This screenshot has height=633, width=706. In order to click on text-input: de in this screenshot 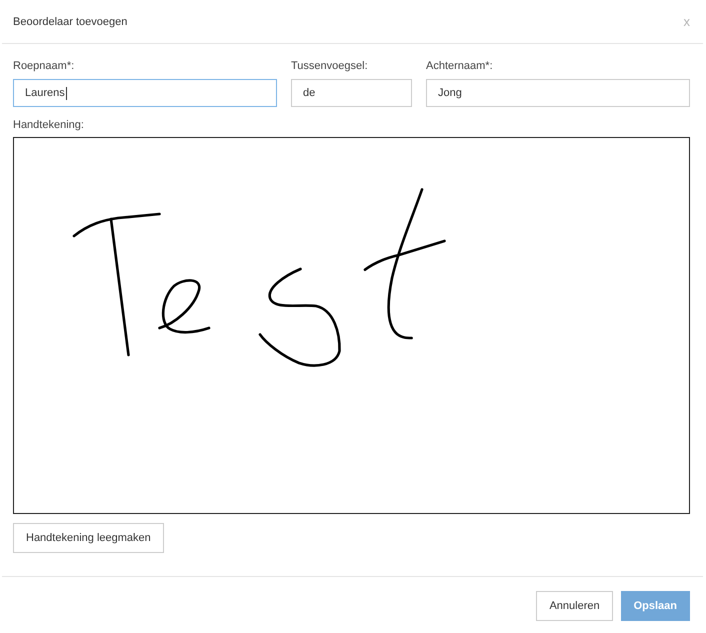, I will do `click(351, 93)`.